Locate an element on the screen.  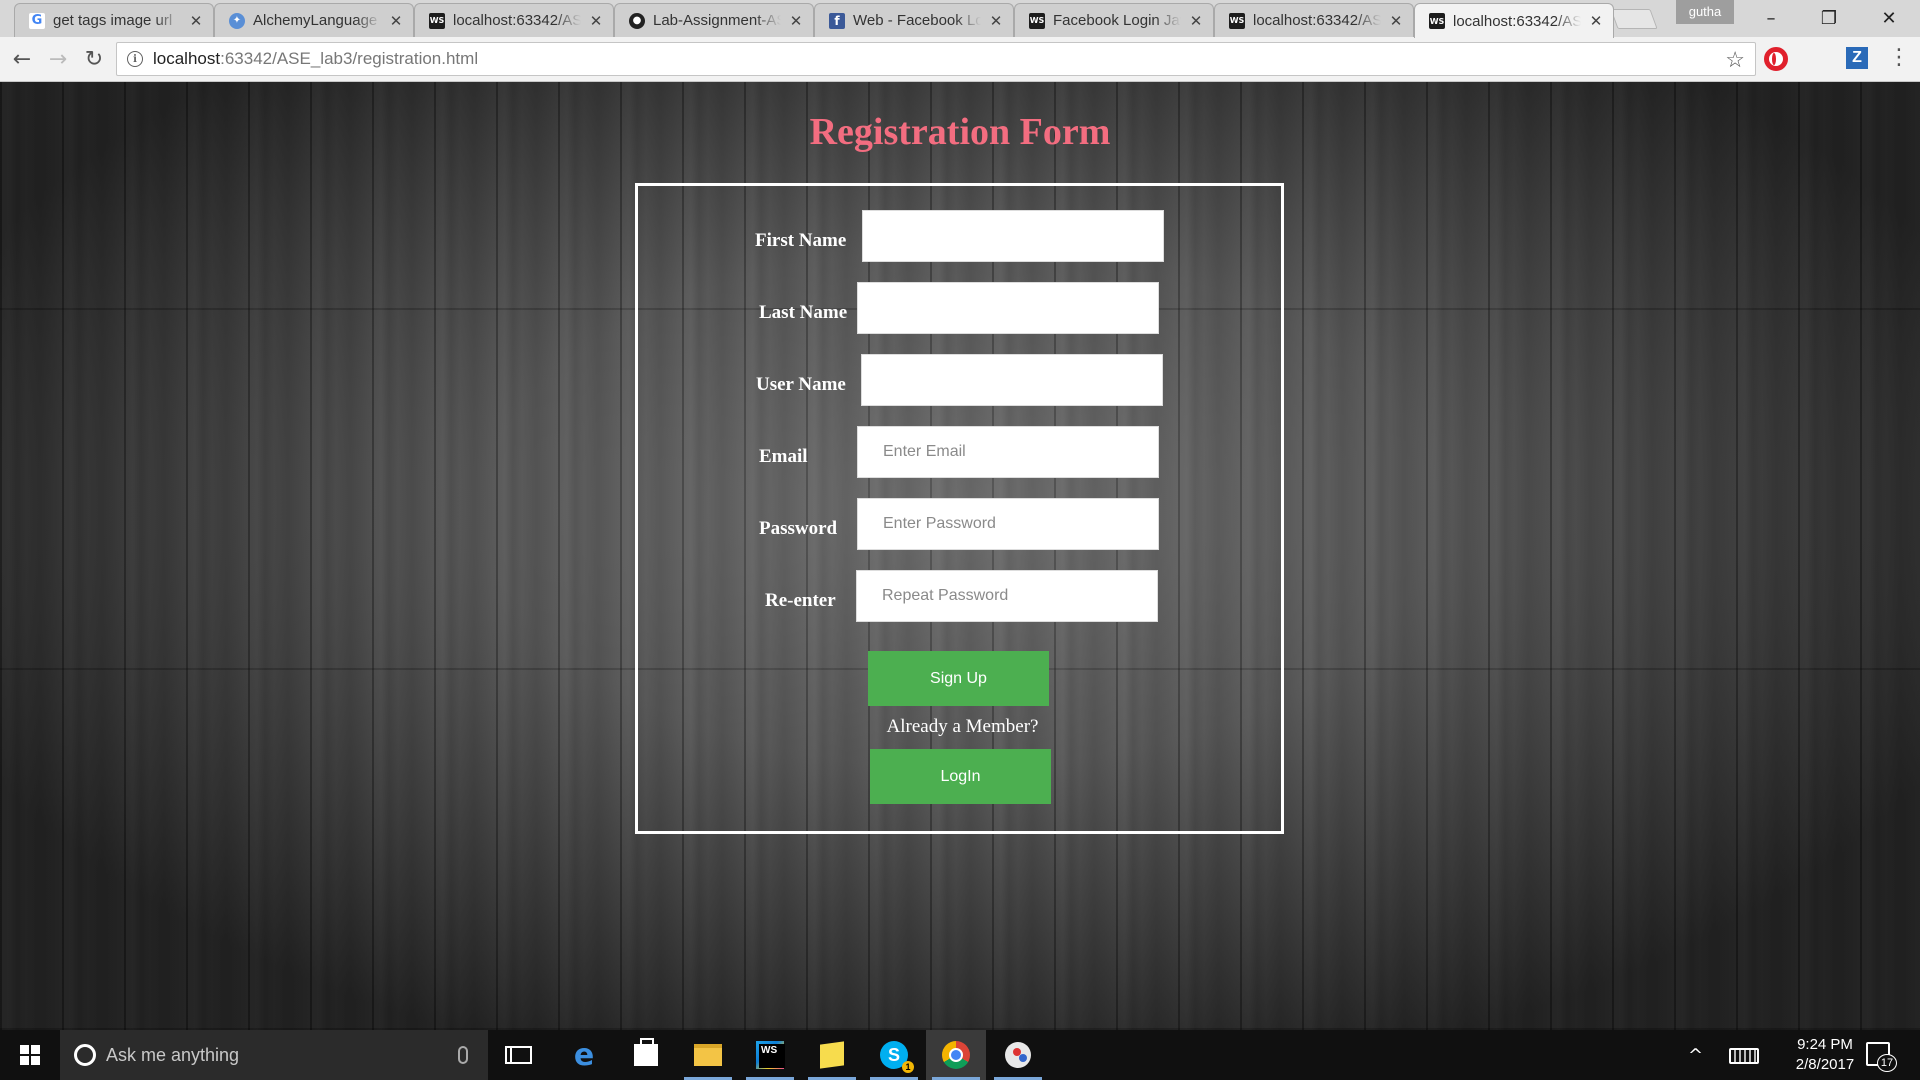
close-window-icon: ✕ is located at coordinates (1889, 18).